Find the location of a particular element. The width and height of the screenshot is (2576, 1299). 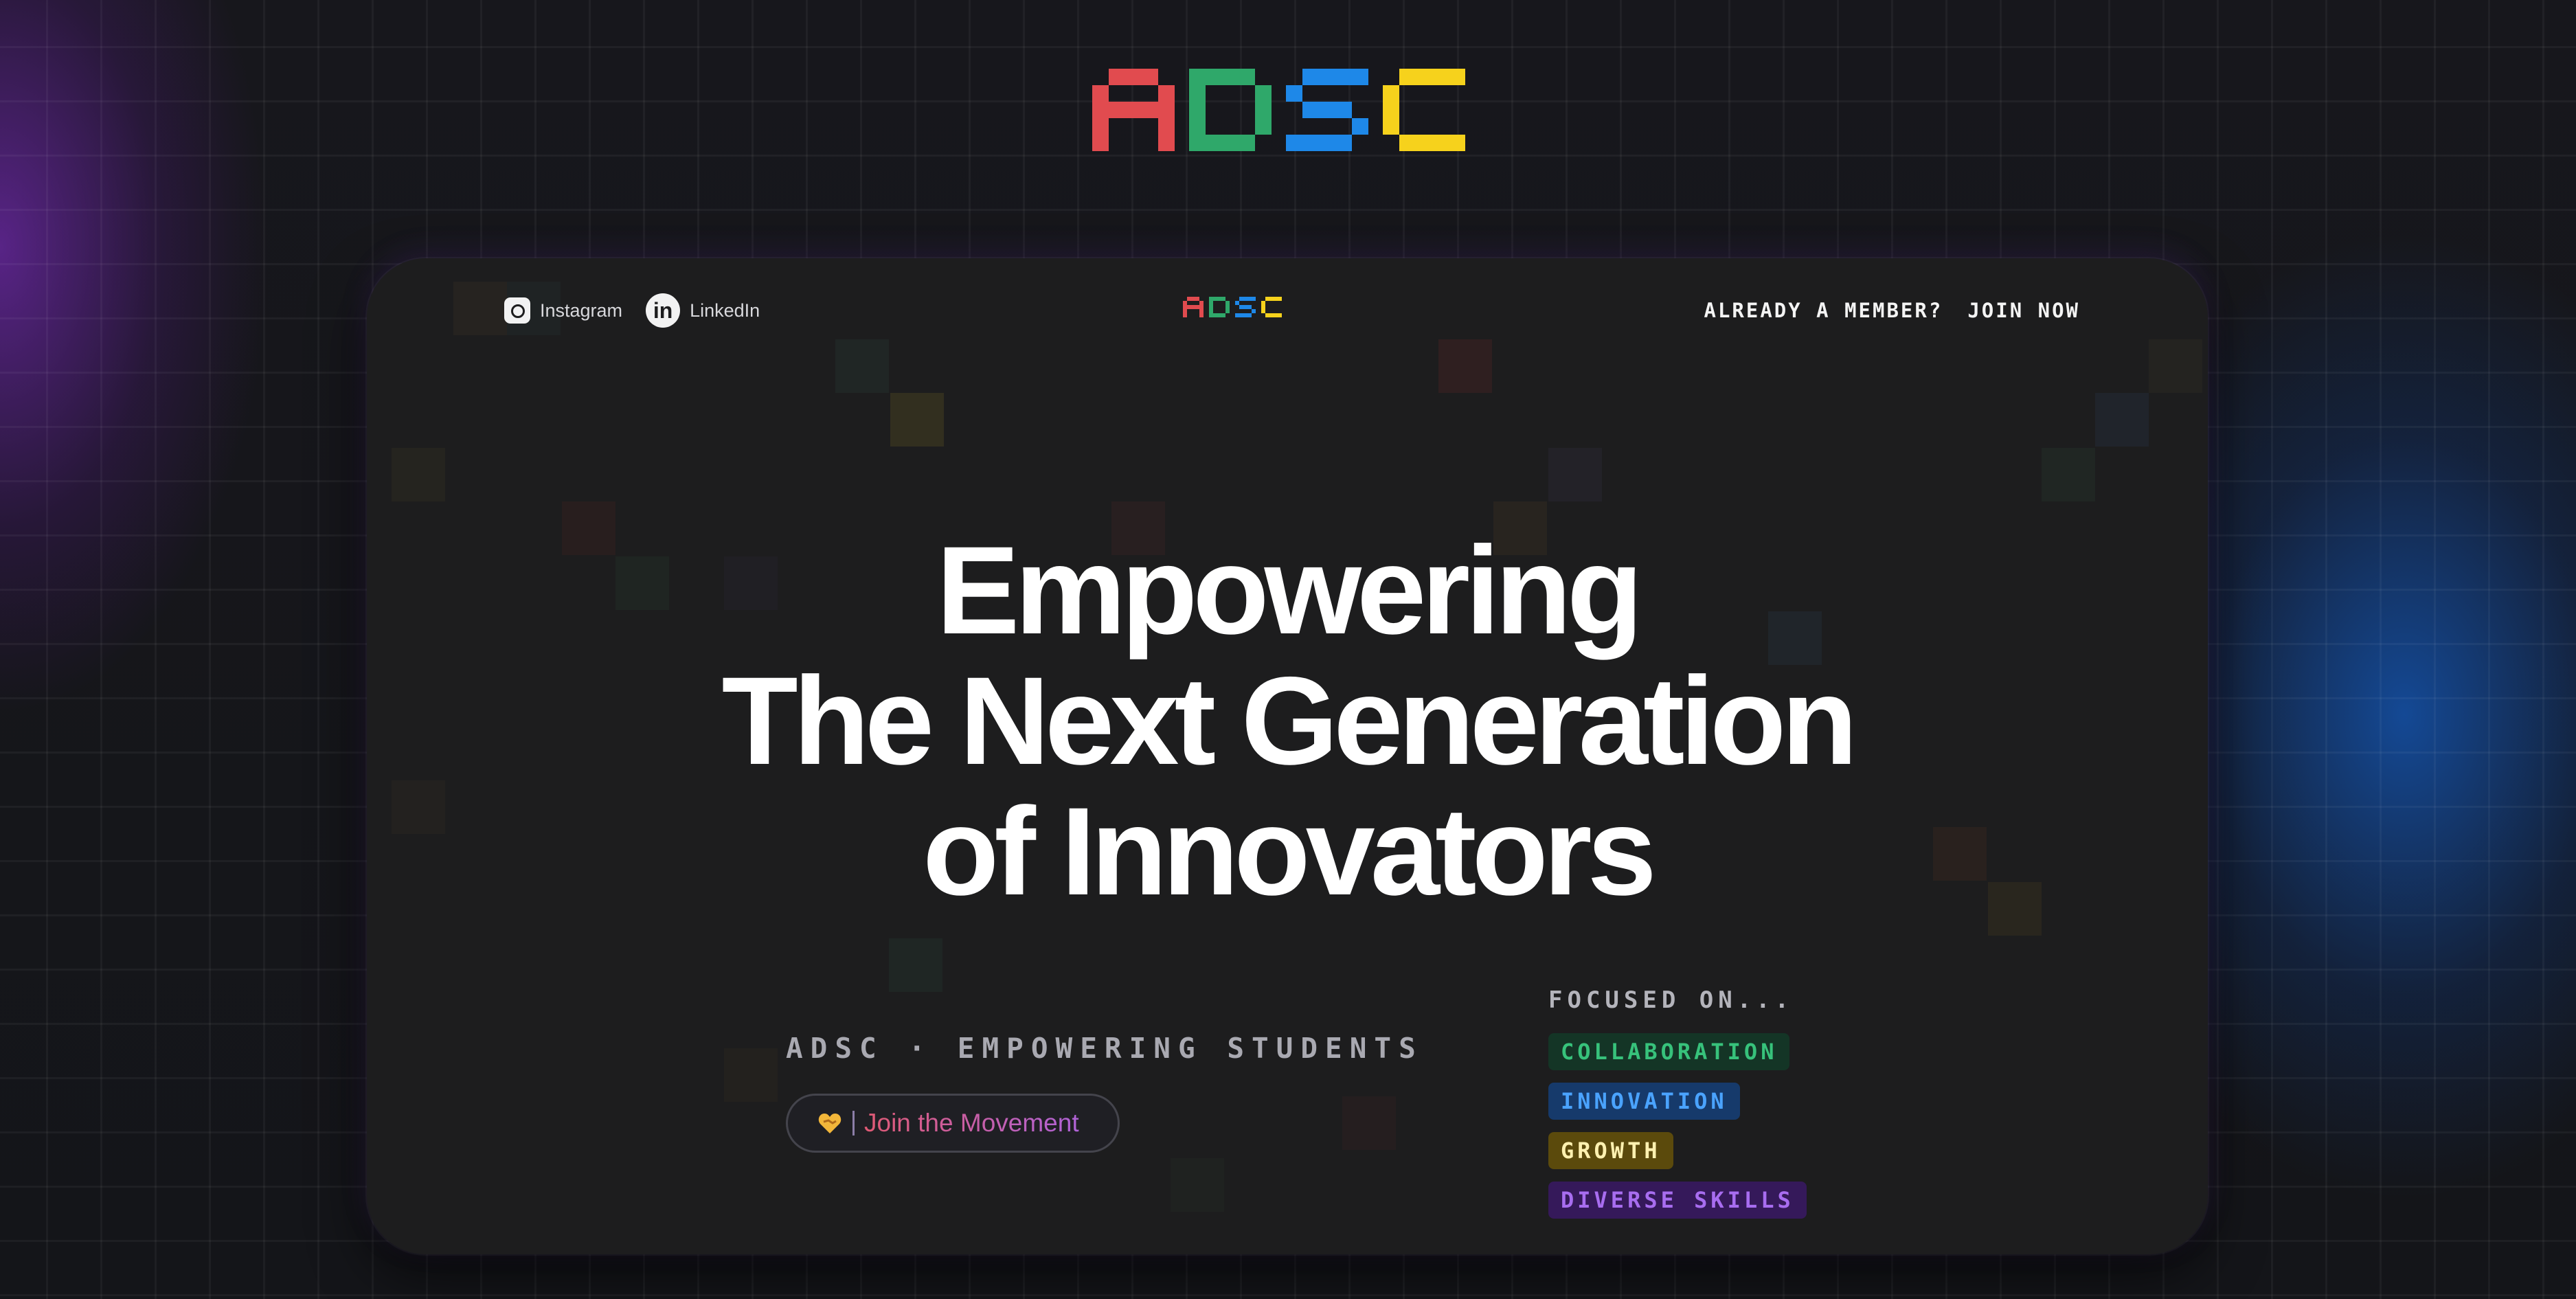

join-movement-button: Join the Movement is located at coordinates (953, 1123).